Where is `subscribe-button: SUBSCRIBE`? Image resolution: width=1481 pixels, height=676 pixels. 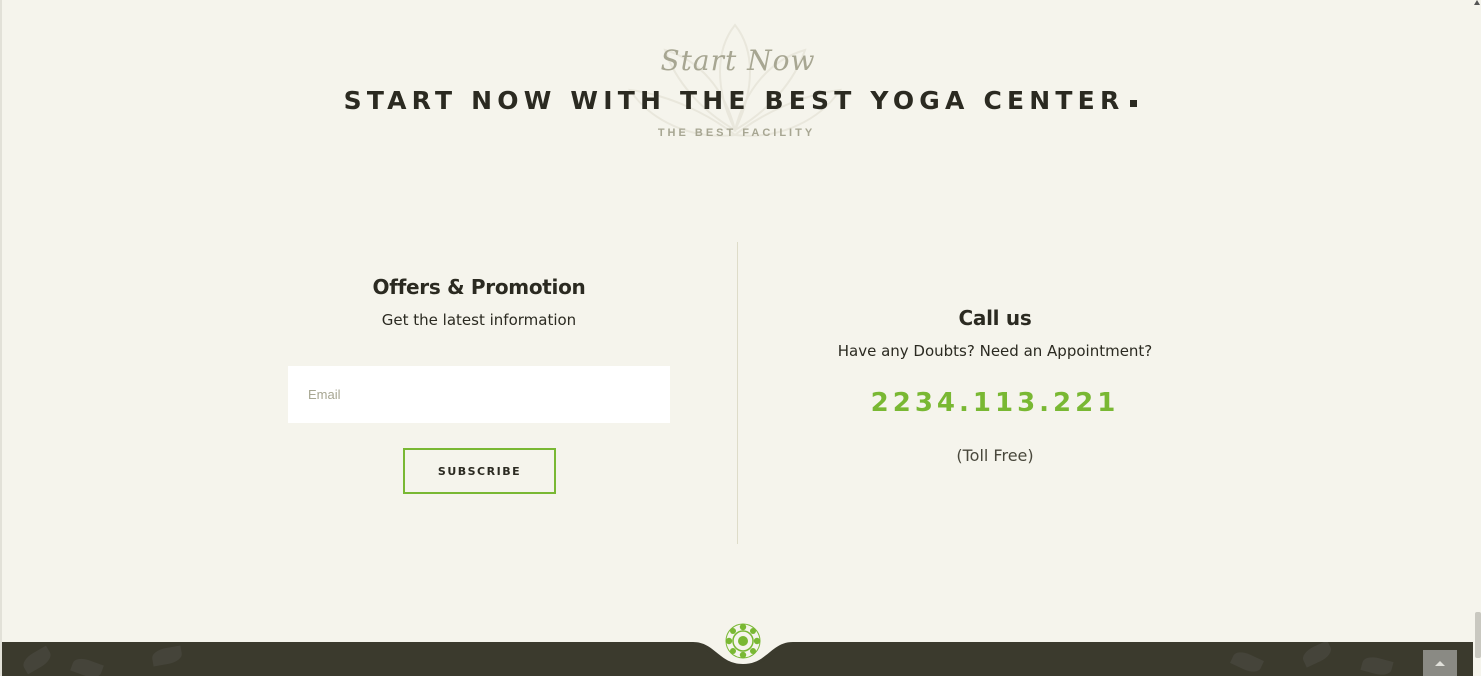 subscribe-button: SUBSCRIBE is located at coordinates (479, 471).